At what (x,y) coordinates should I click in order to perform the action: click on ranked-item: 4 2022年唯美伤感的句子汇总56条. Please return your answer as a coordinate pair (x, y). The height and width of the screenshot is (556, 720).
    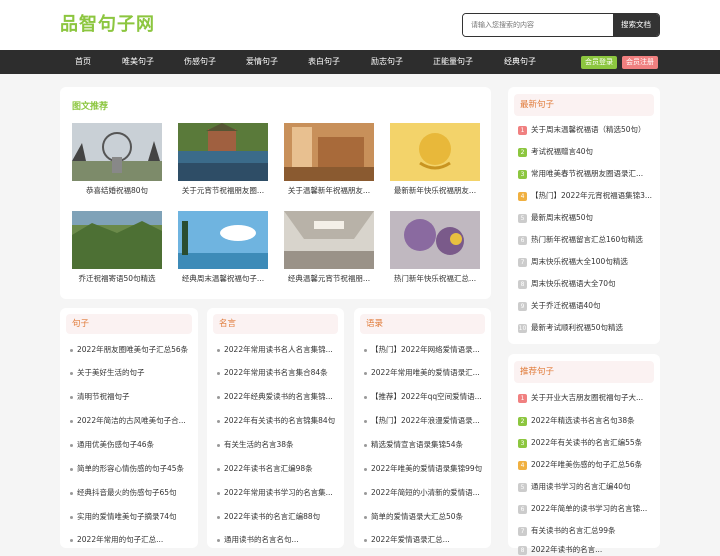
    Looking at the image, I should click on (587, 465).